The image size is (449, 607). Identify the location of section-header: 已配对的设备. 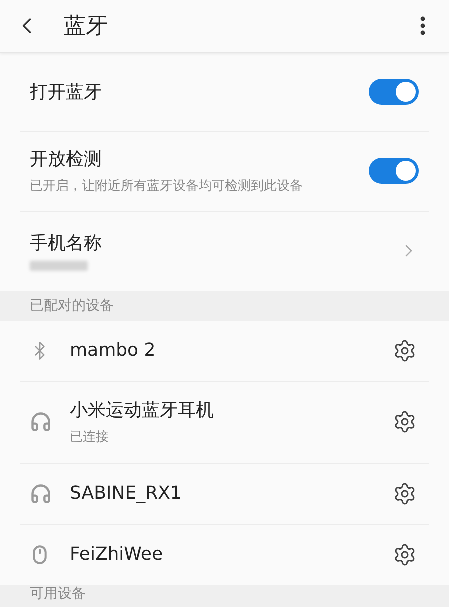
(72, 305).